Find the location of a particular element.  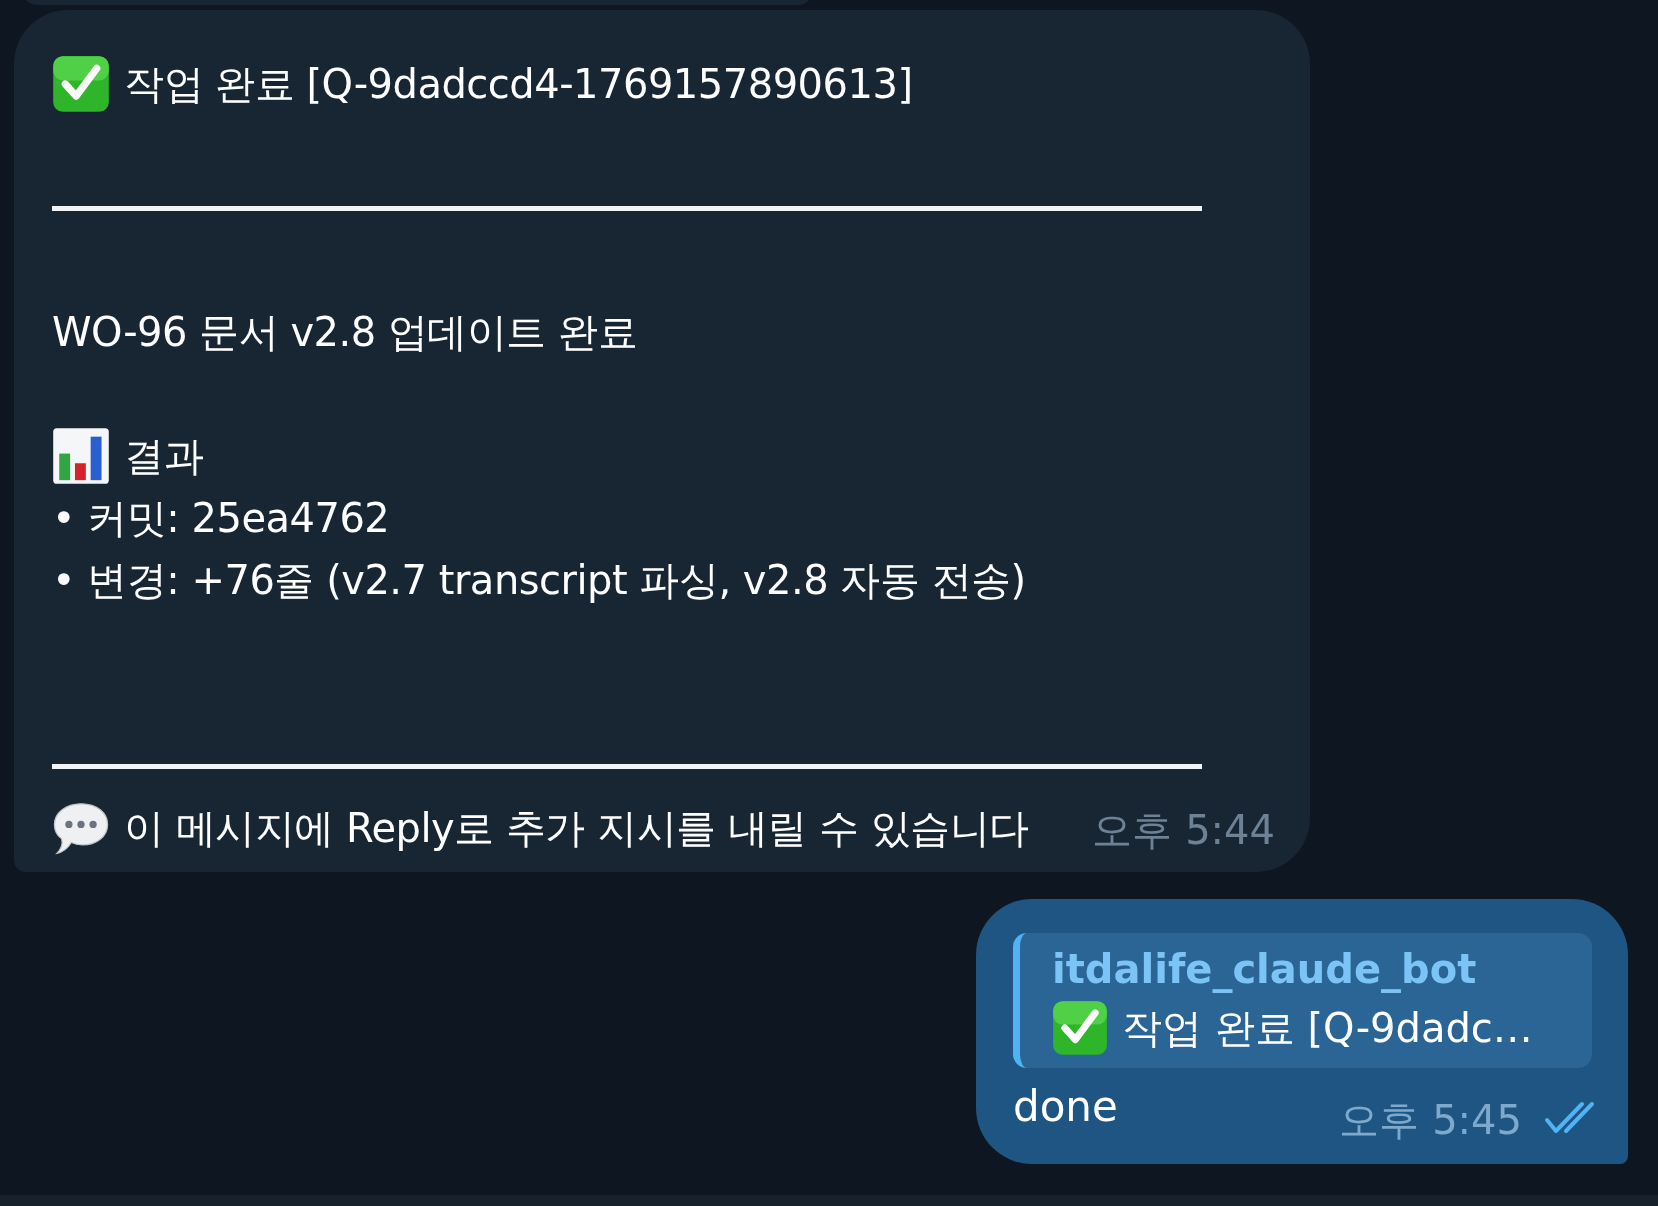

message-text: WO-96 문서 v2.8 업데이트 완료 is located at coordinates (345, 332).